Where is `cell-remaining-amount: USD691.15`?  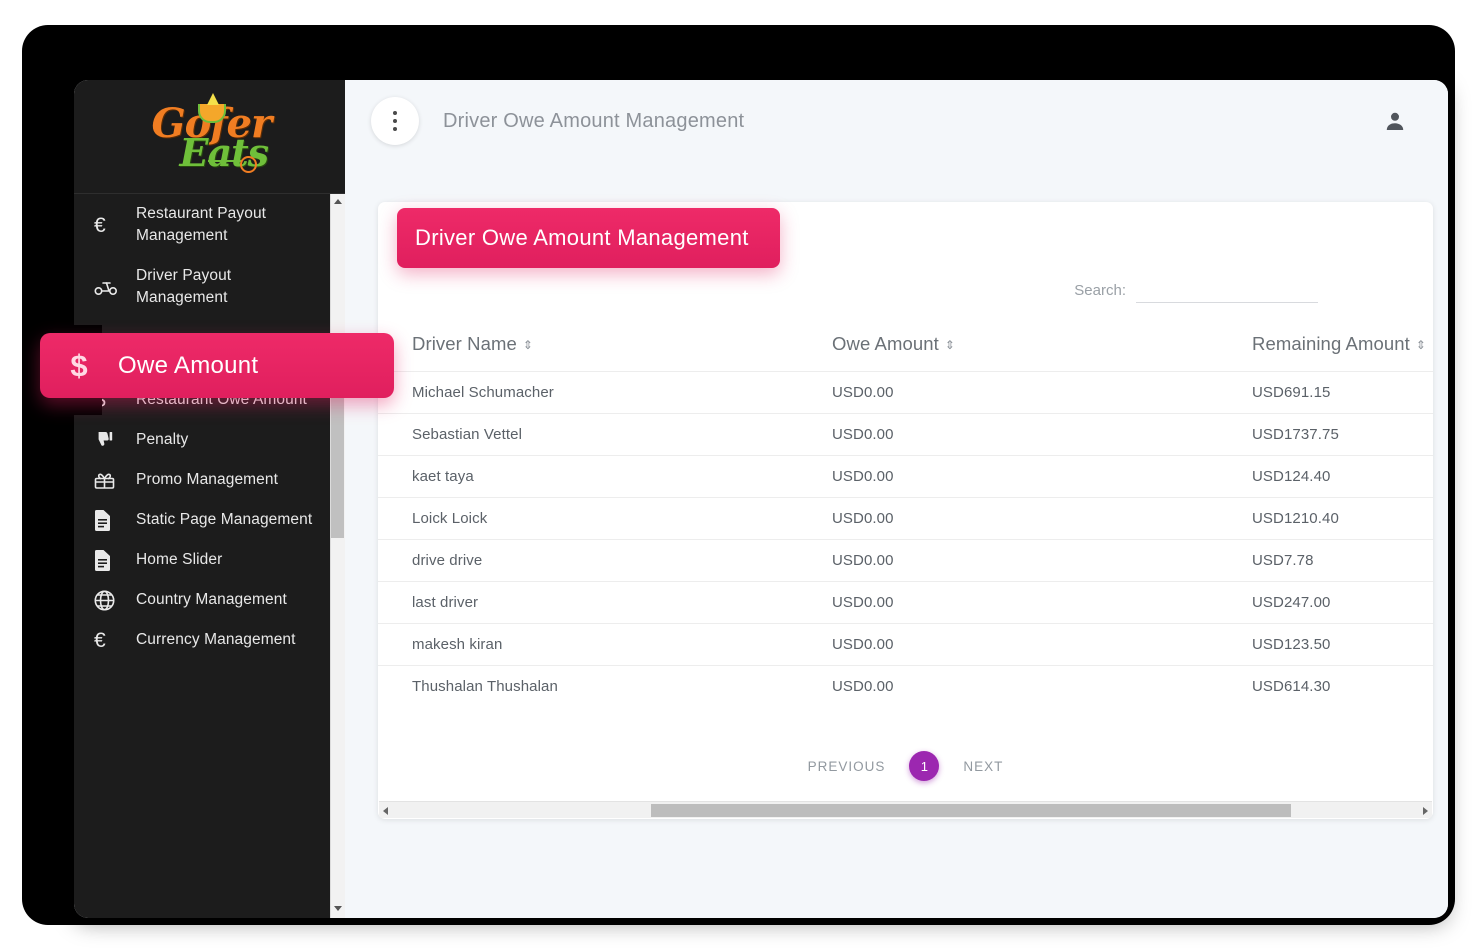 cell-remaining-amount: USD691.15 is located at coordinates (1342, 392).